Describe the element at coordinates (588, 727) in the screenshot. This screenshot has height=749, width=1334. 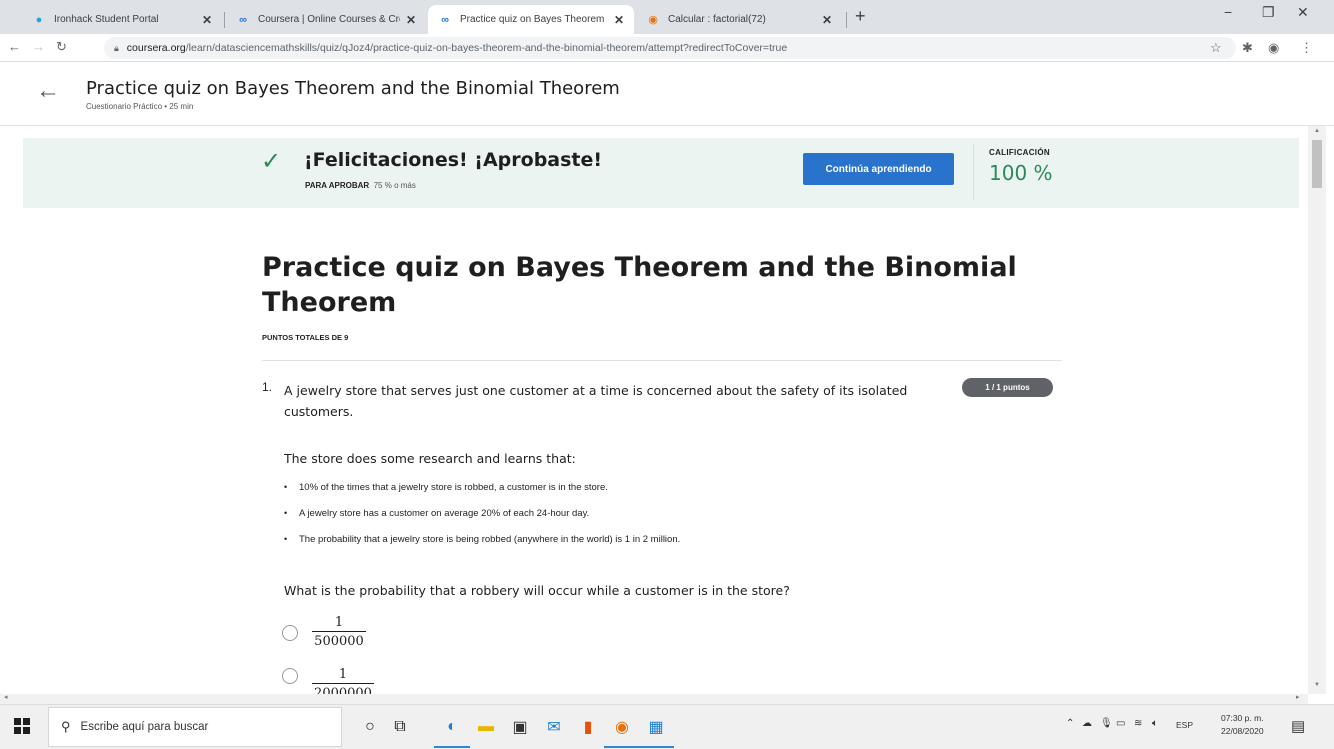
I see `office-icon: ▮` at that location.